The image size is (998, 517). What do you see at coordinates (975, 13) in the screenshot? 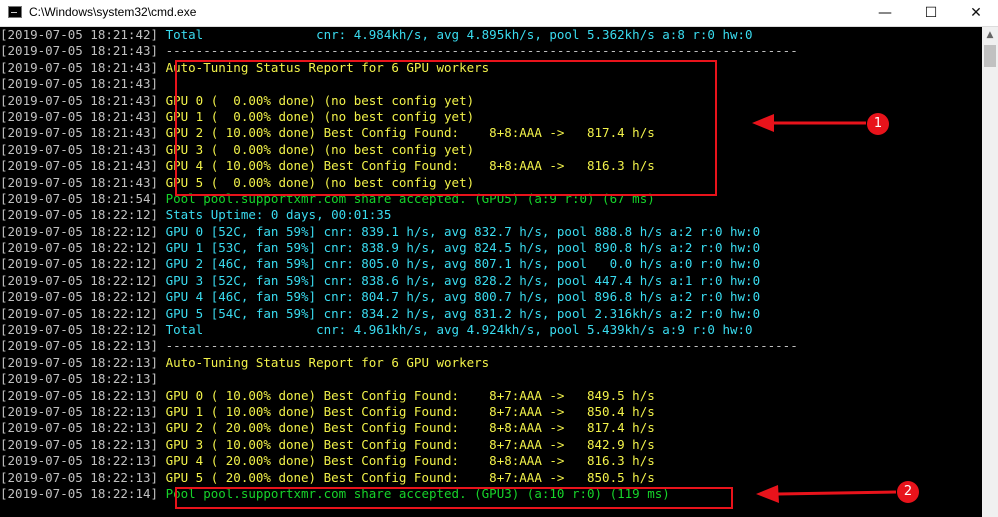
I see `close-button: ✕` at bounding box center [975, 13].